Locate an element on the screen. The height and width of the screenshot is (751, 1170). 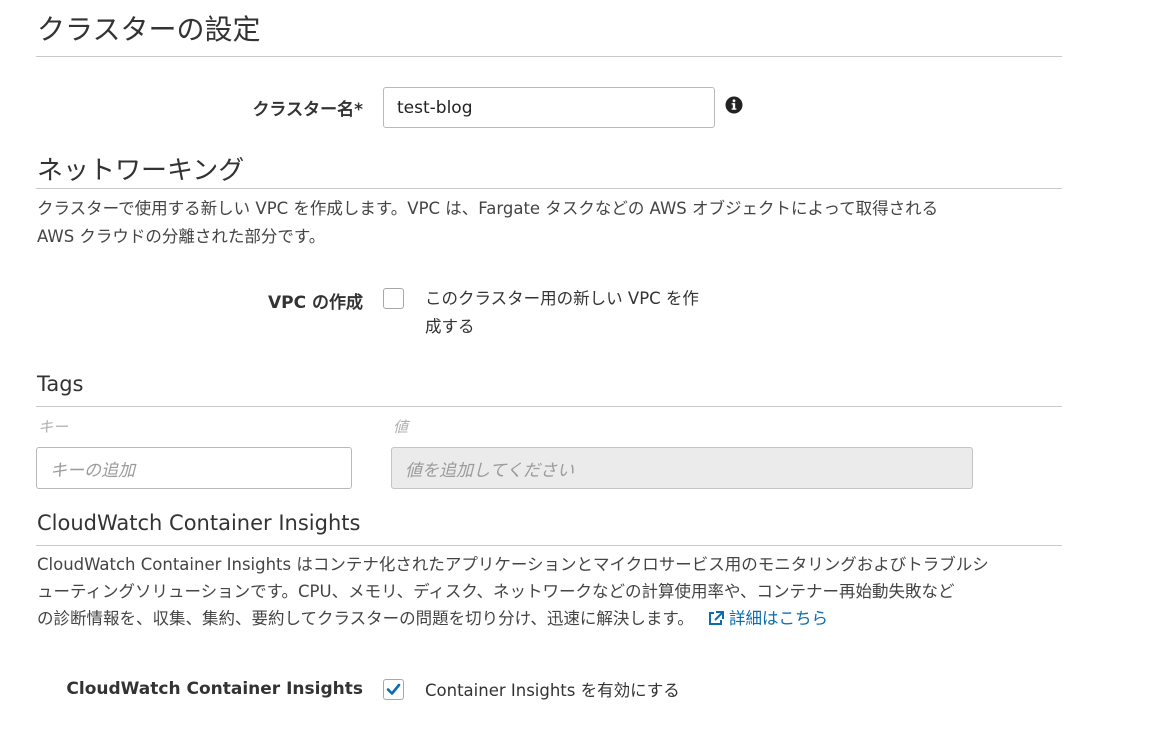
vpc-create-option-line2: 成する is located at coordinates (450, 326).